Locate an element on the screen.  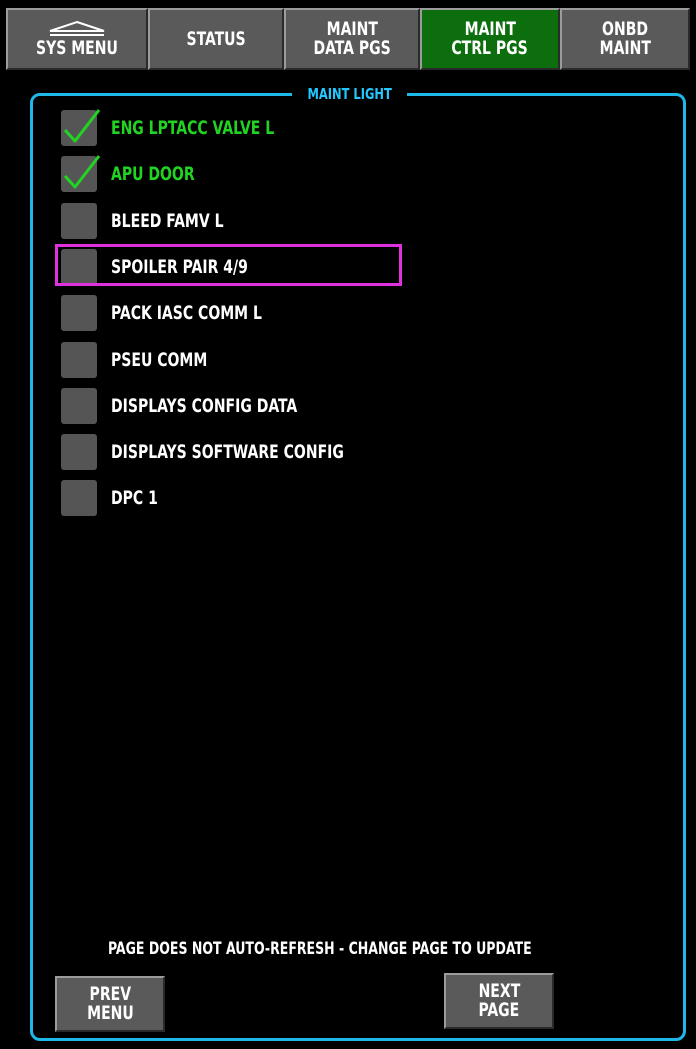
maint-light-item: PSEU COMM is located at coordinates (359, 360).